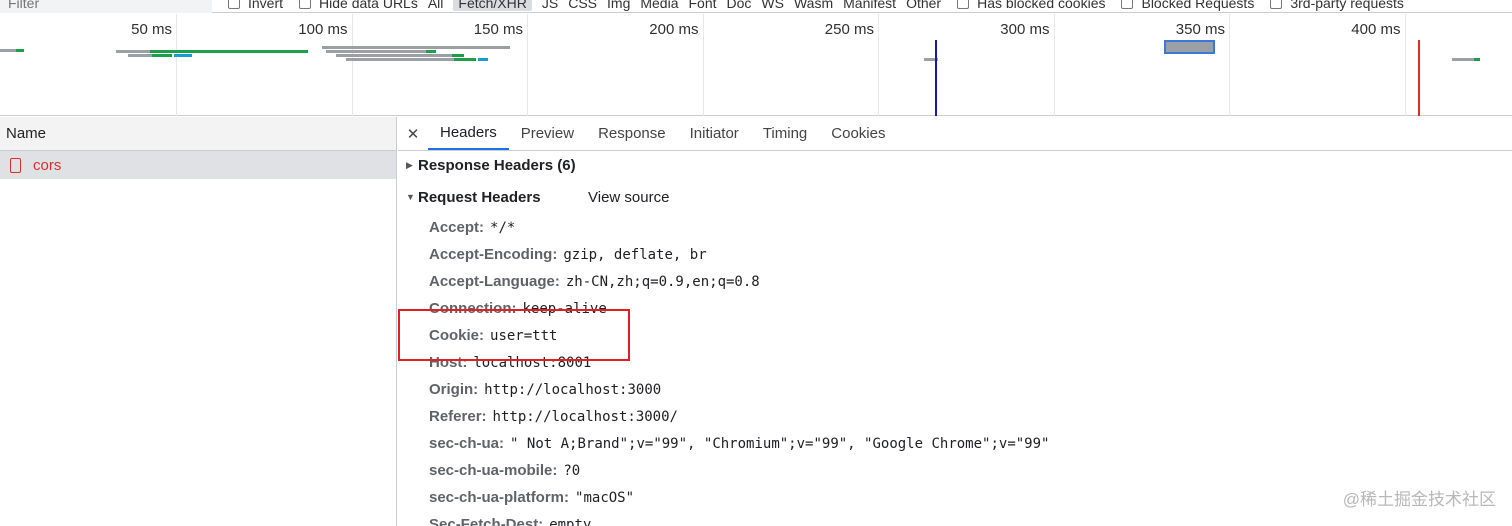 This screenshot has height=526, width=1512. Describe the element at coordinates (582, 5) in the screenshot. I see `type-filter-css: CSS` at that location.